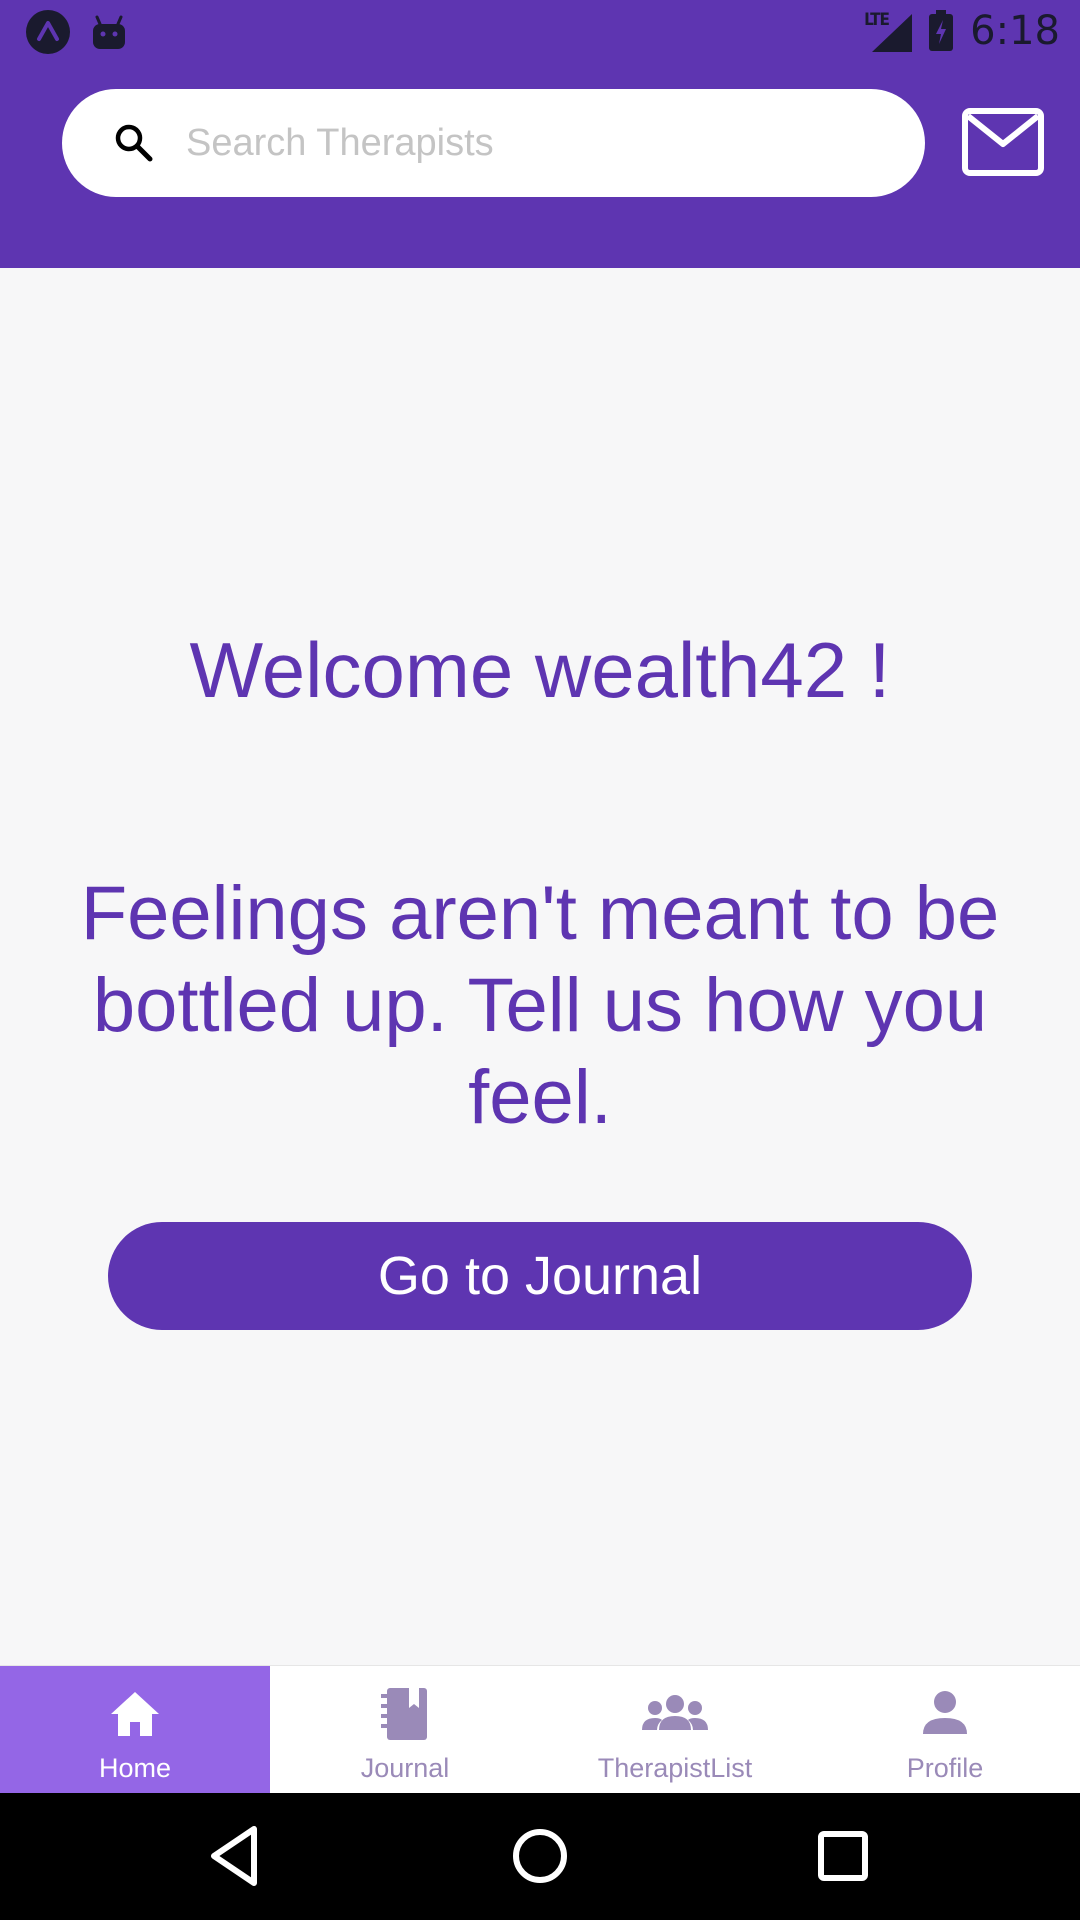 The image size is (1080, 1920). Describe the element at coordinates (134, 143) in the screenshot. I see `search-icon` at that location.